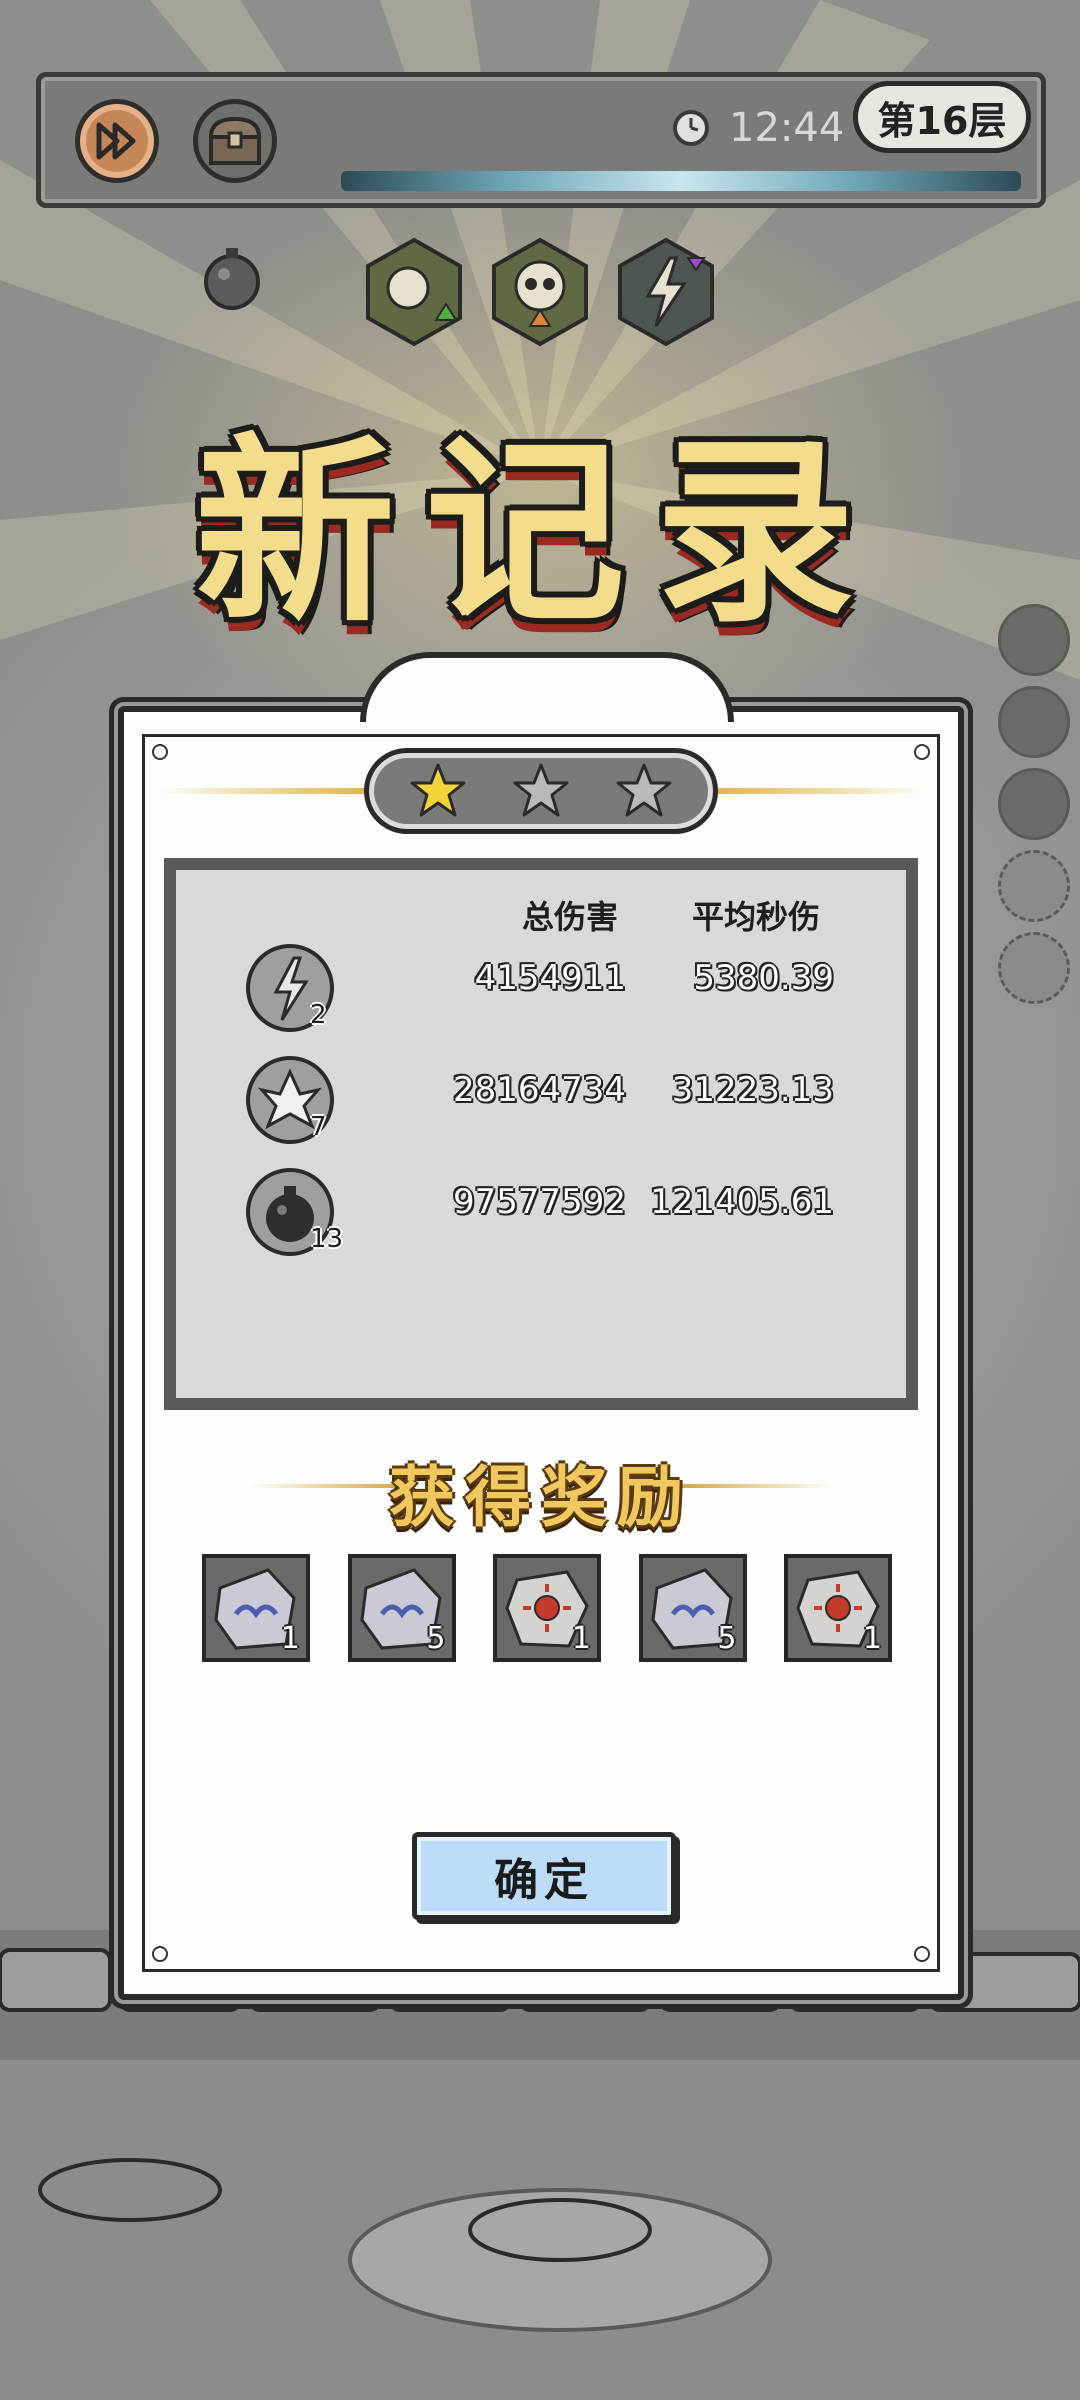 This screenshot has width=1080, height=2400. I want to click on chest-button, so click(235, 141).